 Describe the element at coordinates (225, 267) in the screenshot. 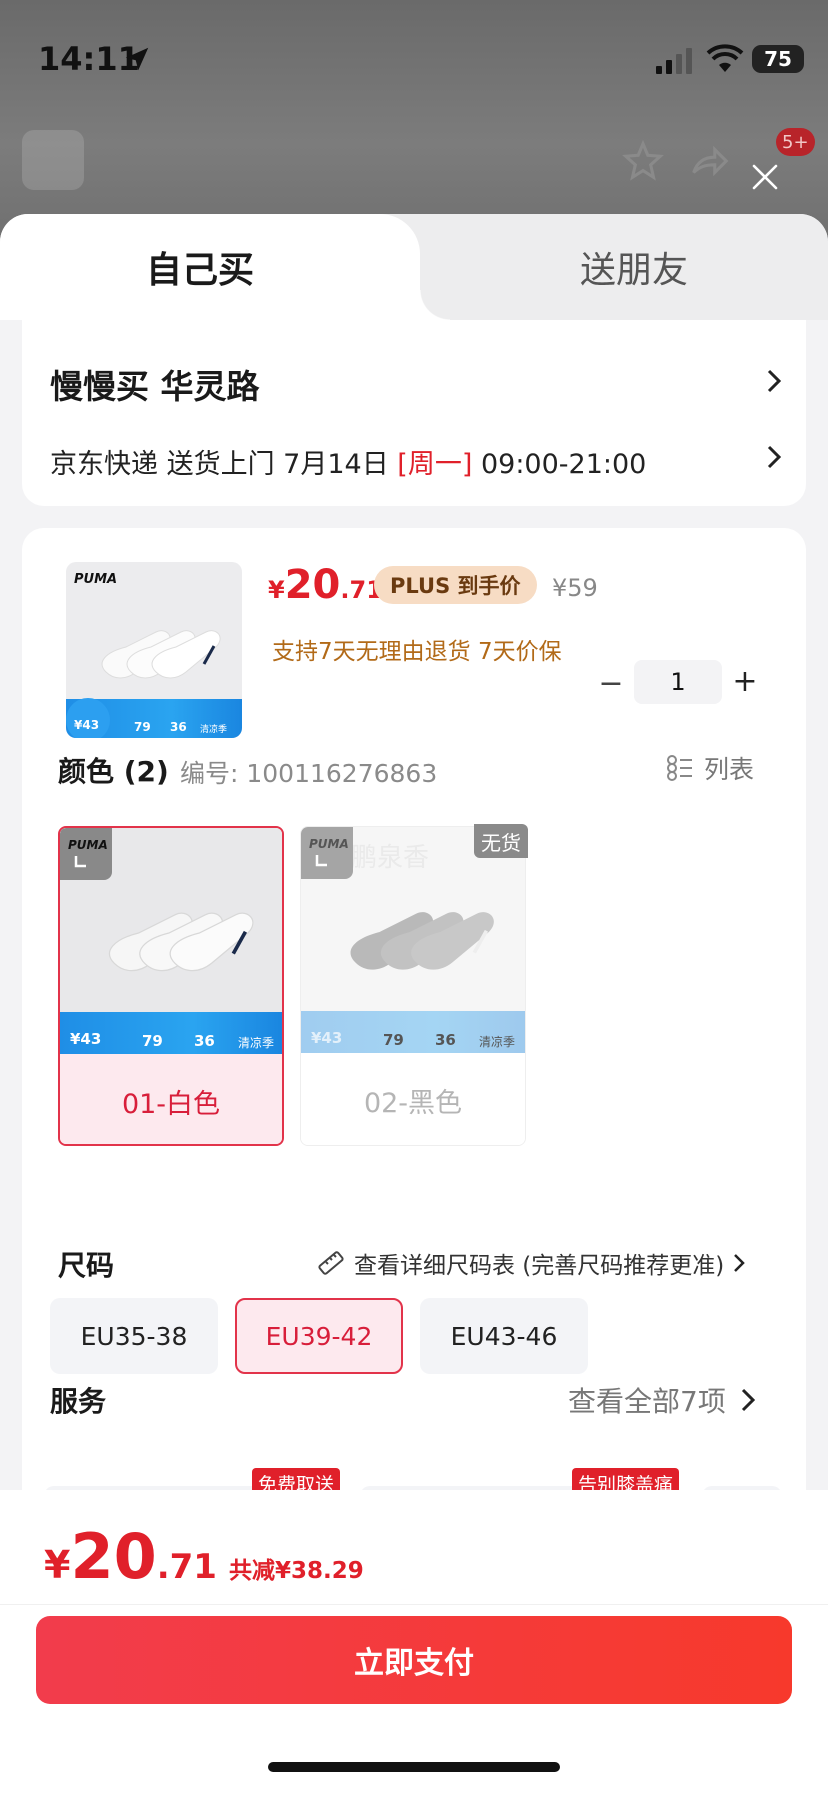

I see `tab-buy-for-self: 自己买` at that location.